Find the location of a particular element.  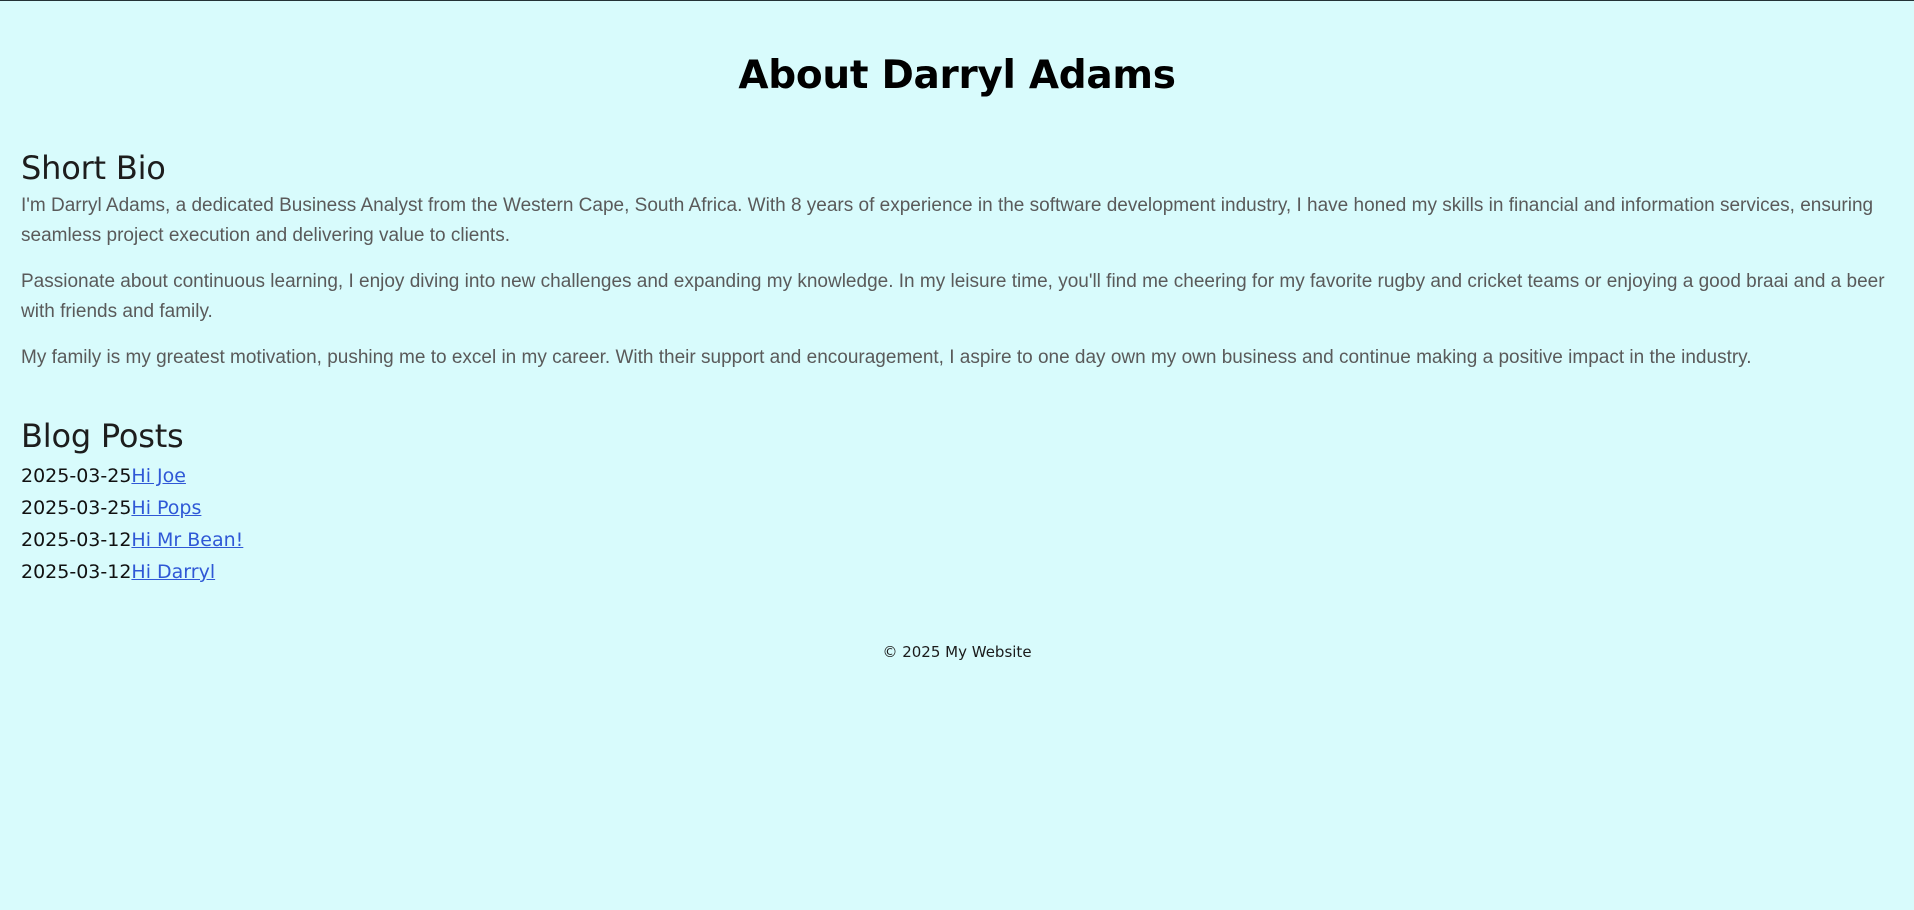

blog-post-item: 2025-03-25Hi Pops is located at coordinates (957, 508).